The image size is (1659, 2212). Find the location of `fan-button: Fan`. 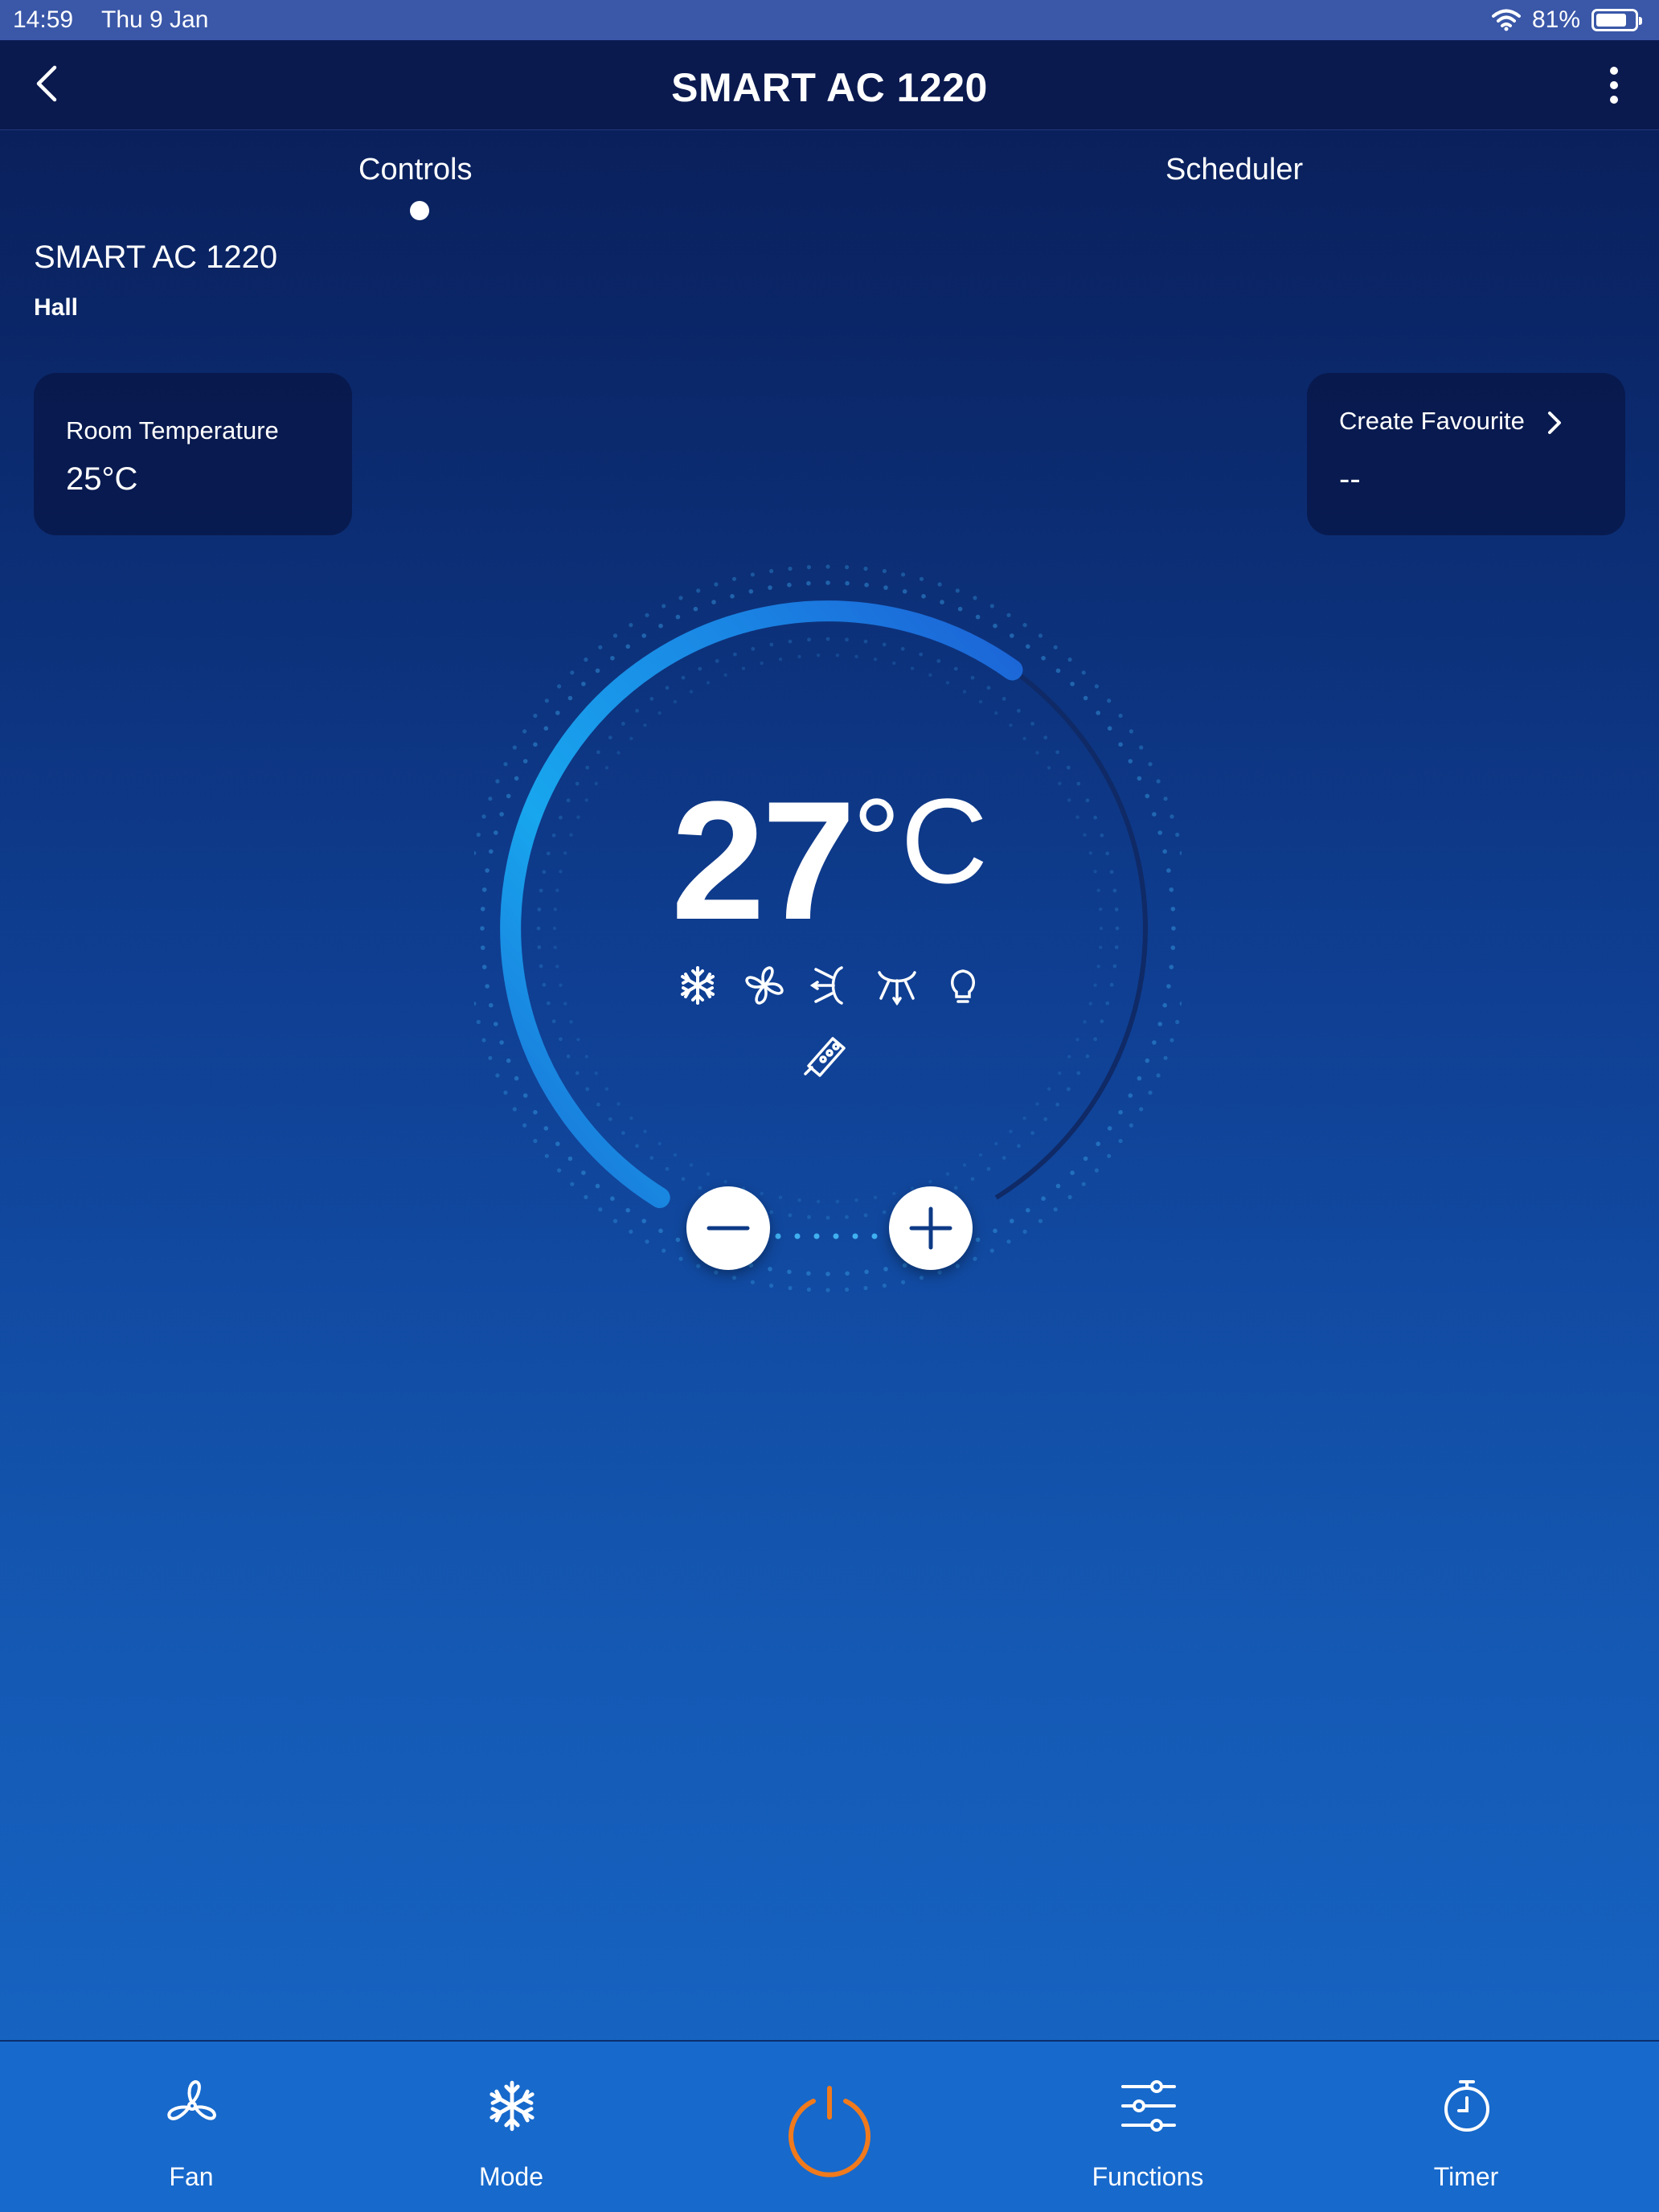

fan-button: Fan is located at coordinates (191, 2127).